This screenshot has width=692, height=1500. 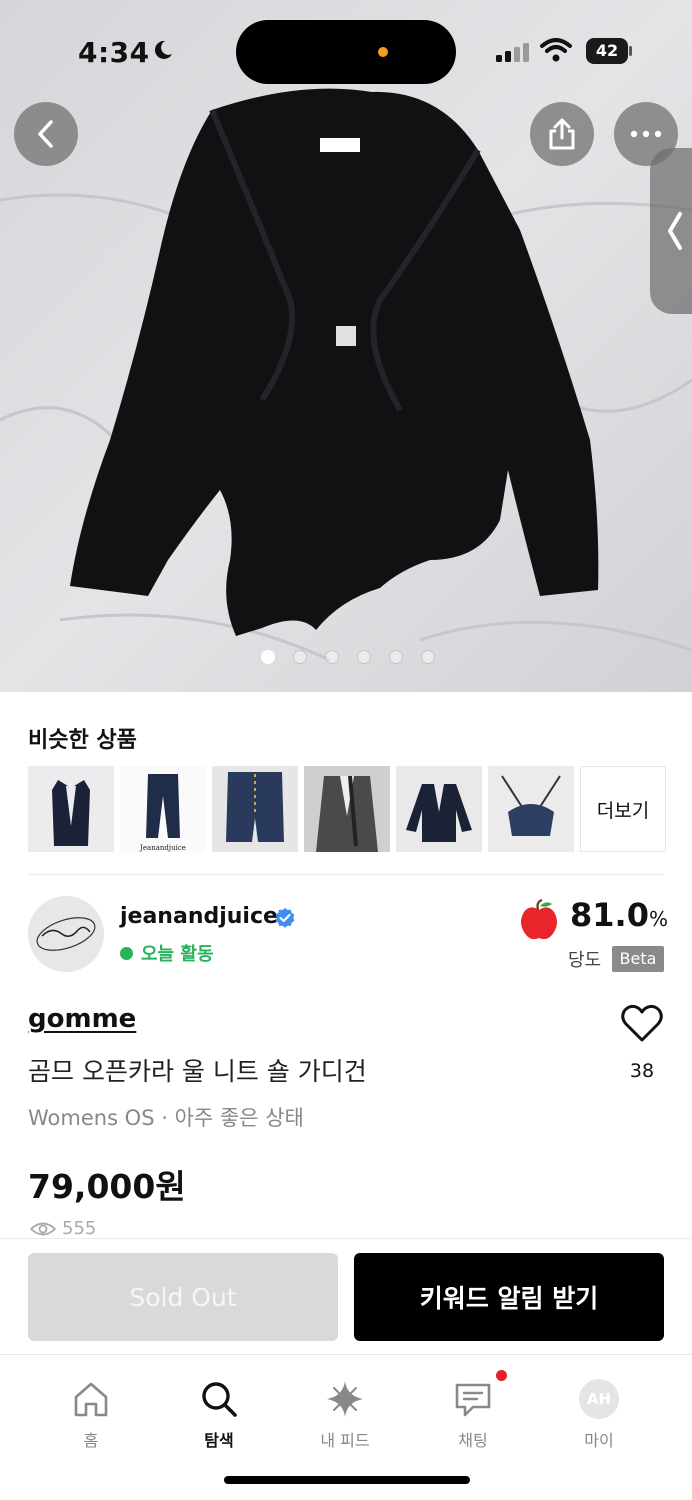 What do you see at coordinates (107, 1186) in the screenshot?
I see `product-price: 79,000원` at bounding box center [107, 1186].